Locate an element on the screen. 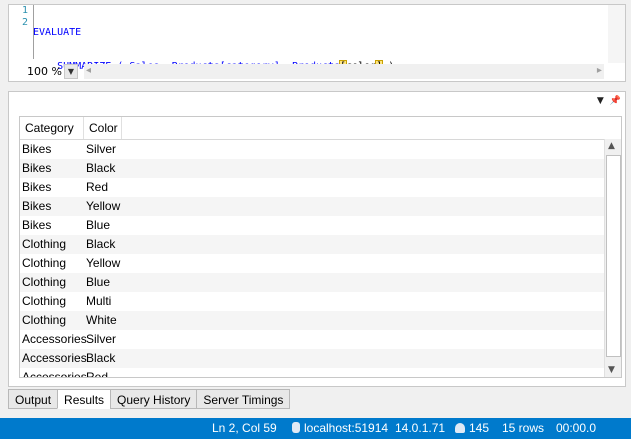 The image size is (631, 439). pane-tools: ▼ 📌 is located at coordinates (609, 101).